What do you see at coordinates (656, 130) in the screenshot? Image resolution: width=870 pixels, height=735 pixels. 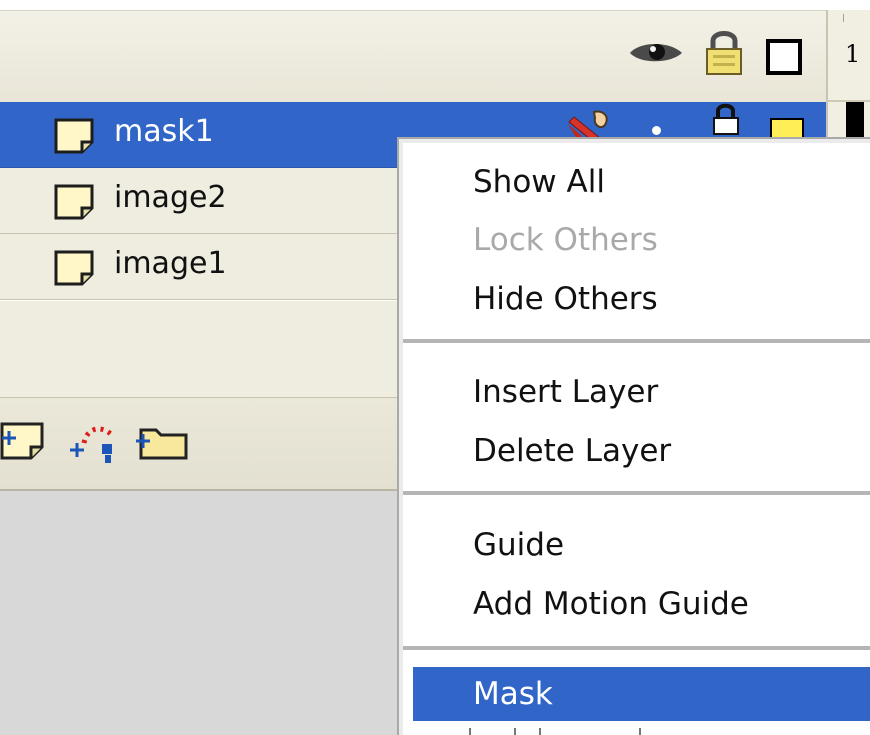 I see `dot-icon` at bounding box center [656, 130].